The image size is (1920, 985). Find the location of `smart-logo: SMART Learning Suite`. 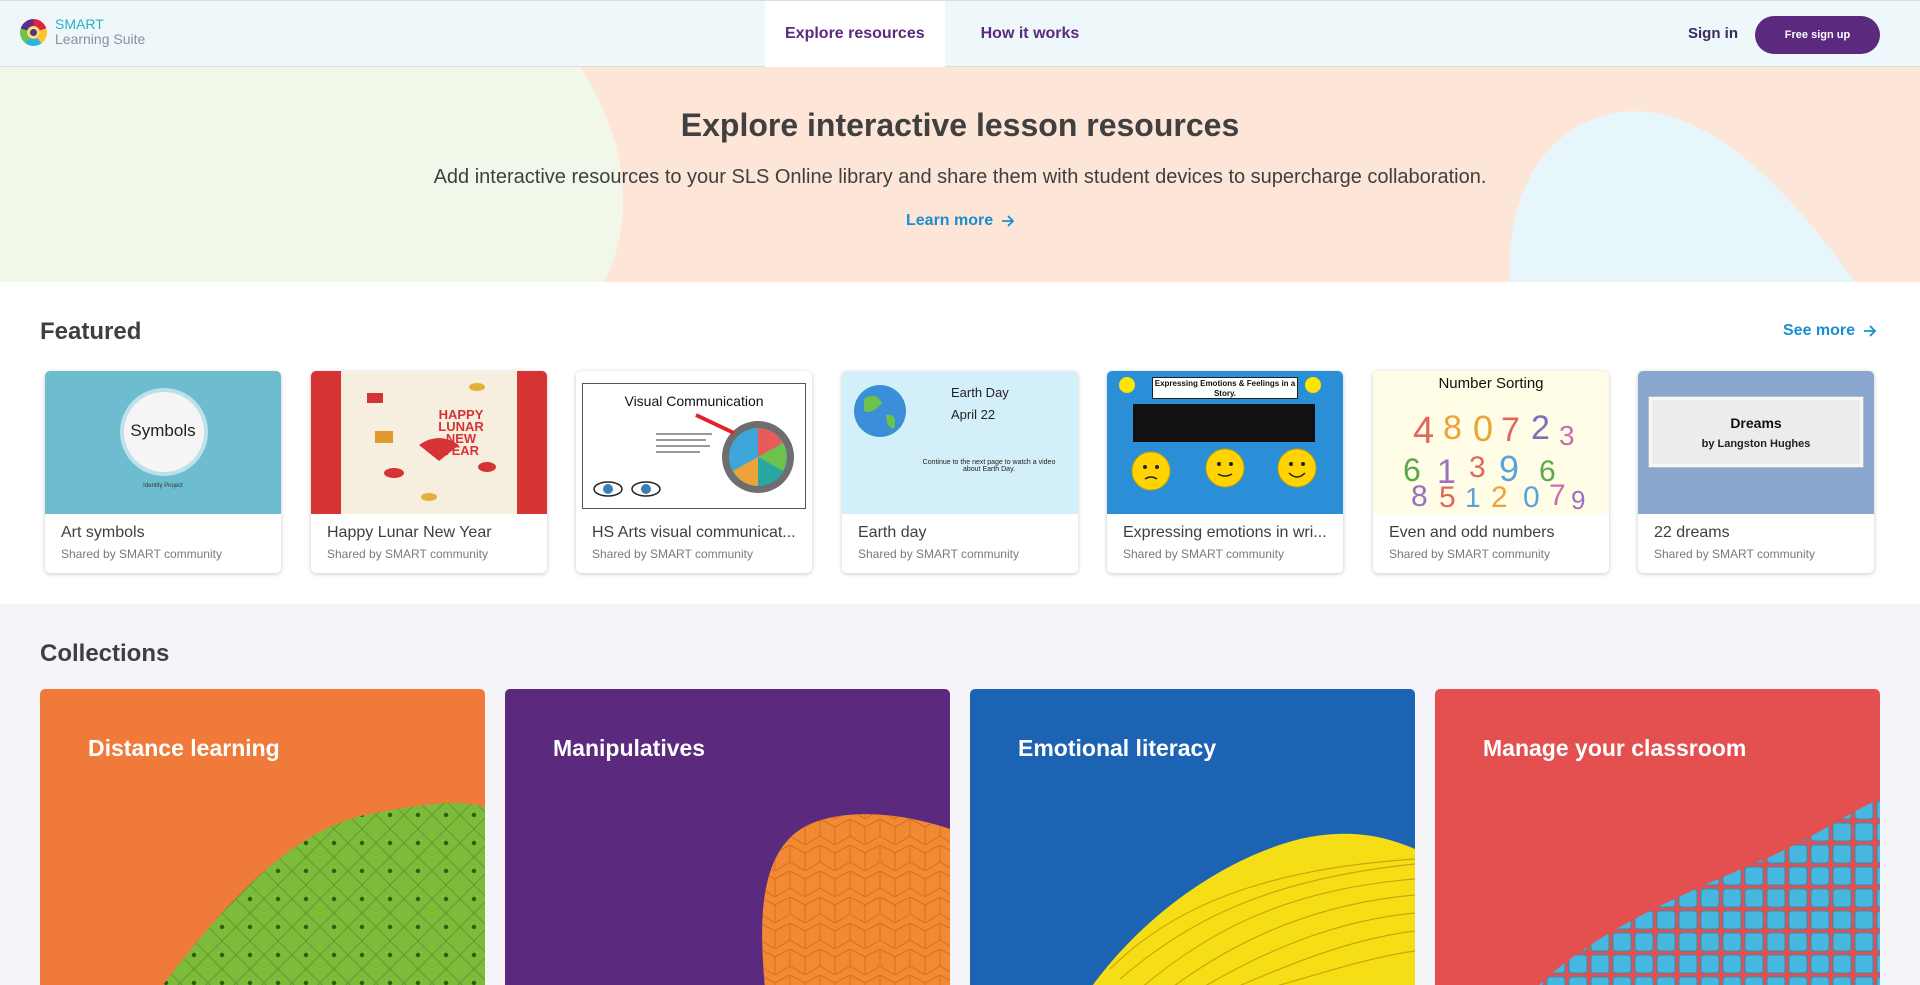

smart-logo: SMART Learning Suite is located at coordinates (82, 32).